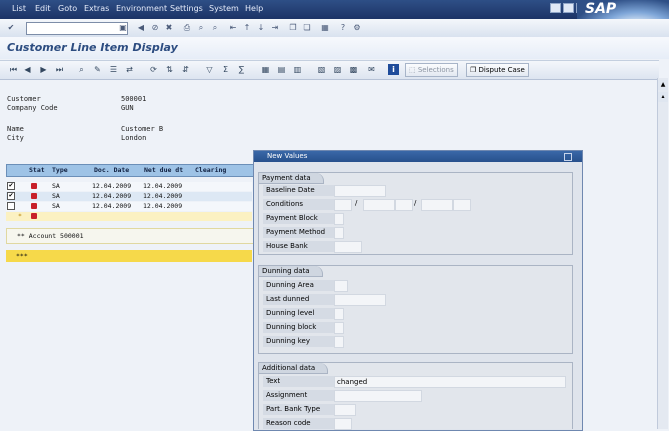  I want to click on menu-environment: Environment, so click(141, 8).